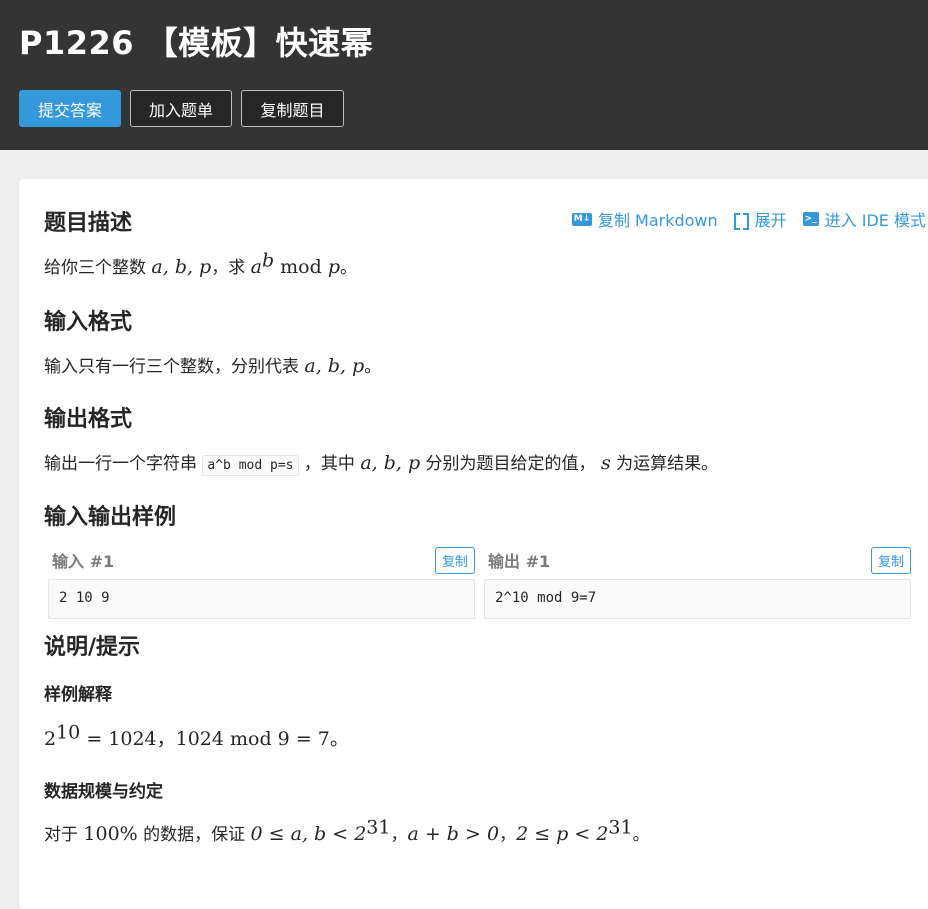 This screenshot has width=928, height=909. What do you see at coordinates (810, 219) in the screenshot?
I see `terminal-icon: >_` at bounding box center [810, 219].